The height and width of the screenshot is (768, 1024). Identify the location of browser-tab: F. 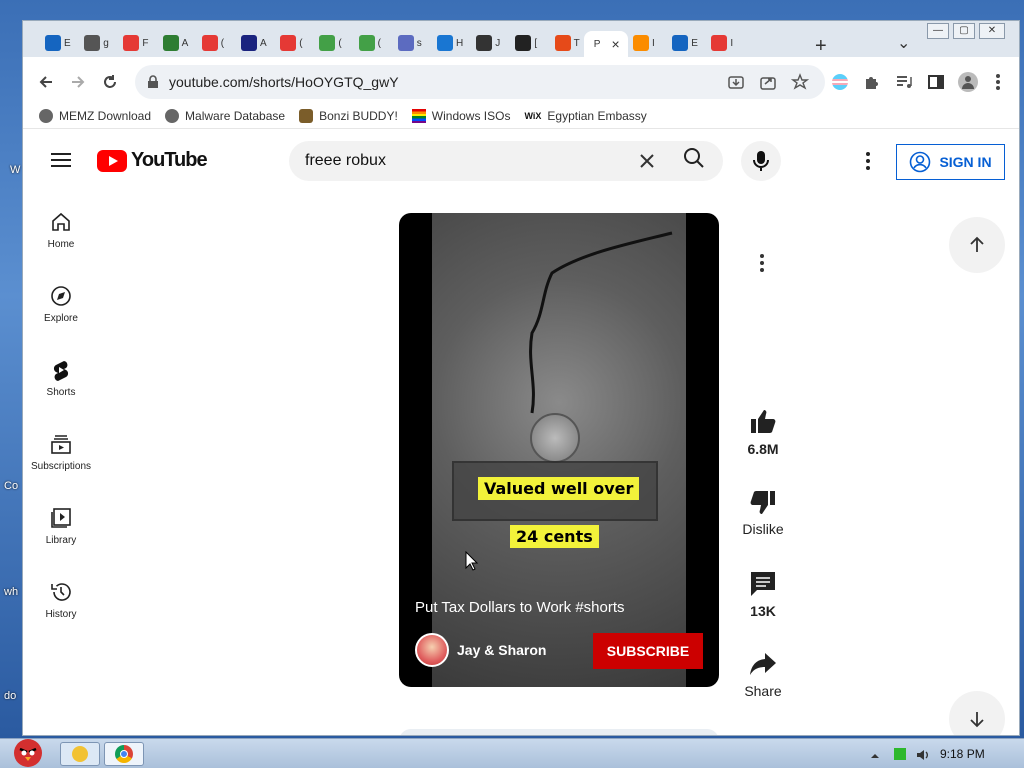
(133, 43).